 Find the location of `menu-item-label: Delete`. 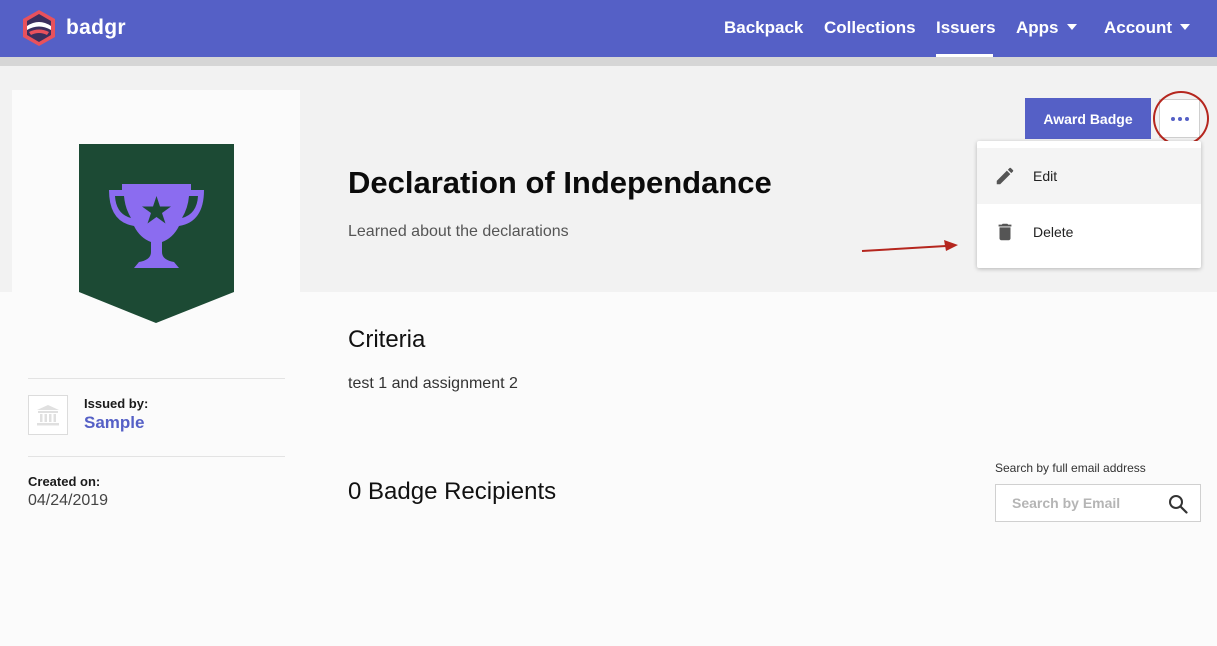

menu-item-label: Delete is located at coordinates (1053, 232).